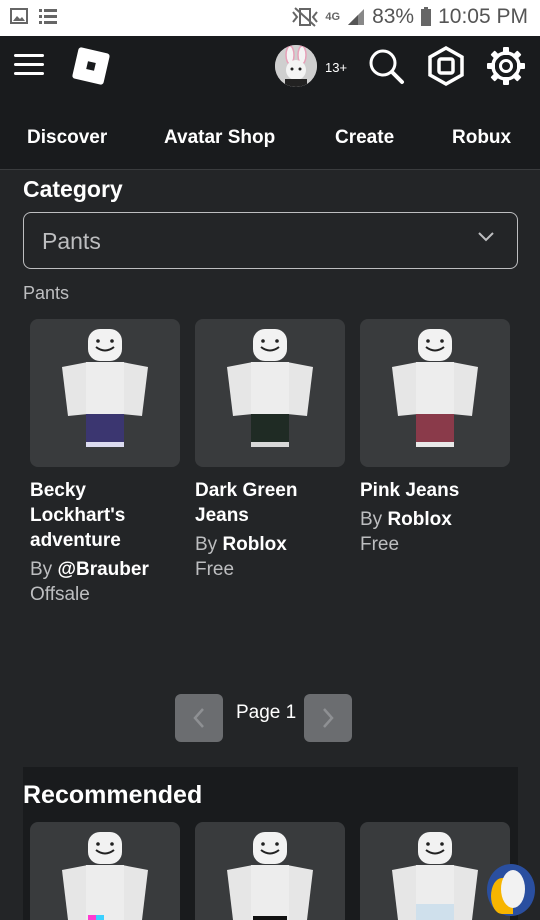 This screenshot has height=920, width=540. I want to click on tab-avatar-shop: Avatar Shop, so click(219, 138).